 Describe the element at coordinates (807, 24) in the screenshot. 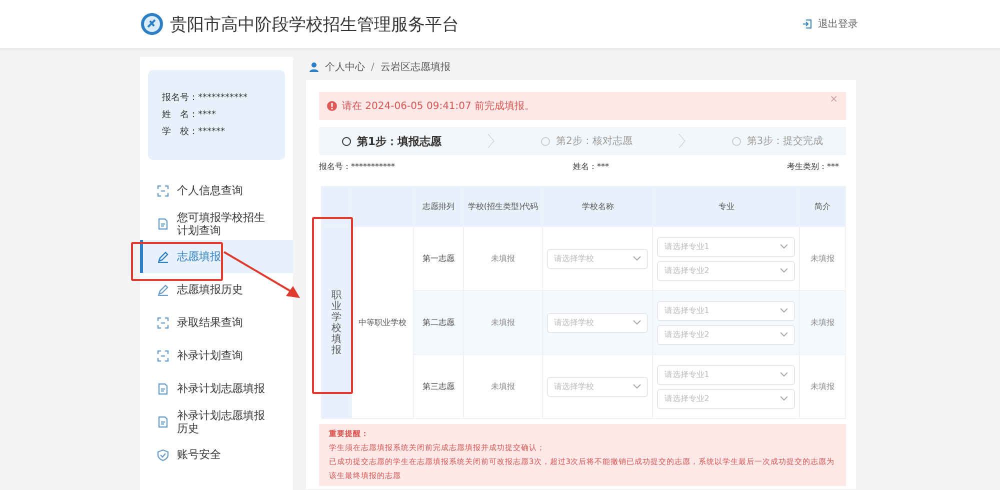

I see `logout-icon` at that location.